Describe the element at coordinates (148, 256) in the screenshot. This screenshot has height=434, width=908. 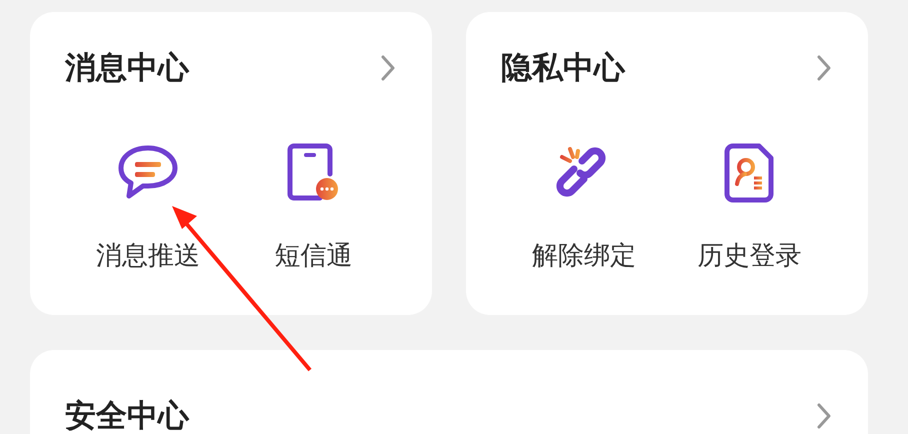
I see `item-label: 消息推送` at that location.